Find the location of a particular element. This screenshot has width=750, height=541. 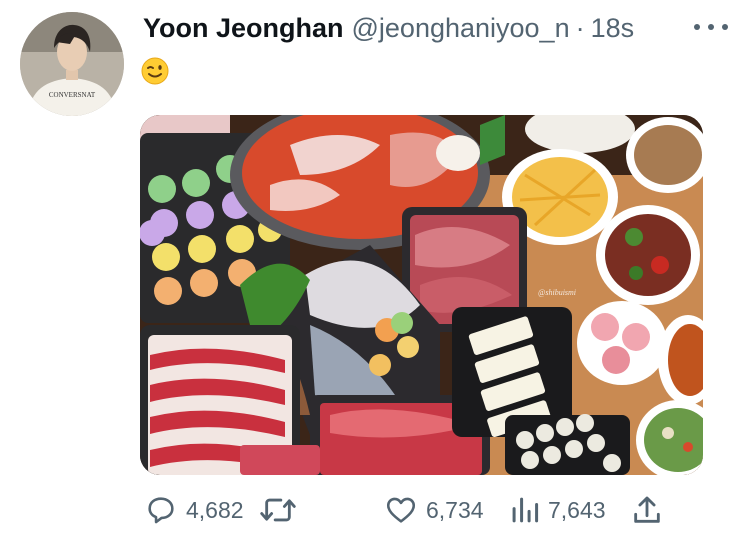

share-icon is located at coordinates (647, 509).